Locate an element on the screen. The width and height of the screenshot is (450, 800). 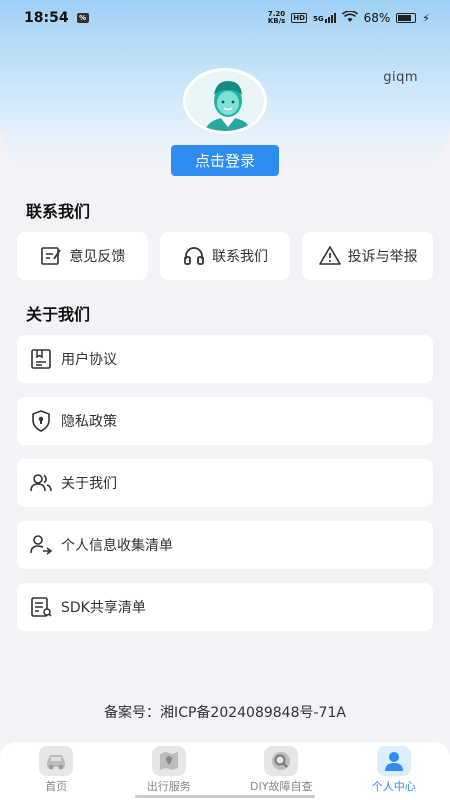
tab-travel-service: 出行服务 is located at coordinates (169, 770).